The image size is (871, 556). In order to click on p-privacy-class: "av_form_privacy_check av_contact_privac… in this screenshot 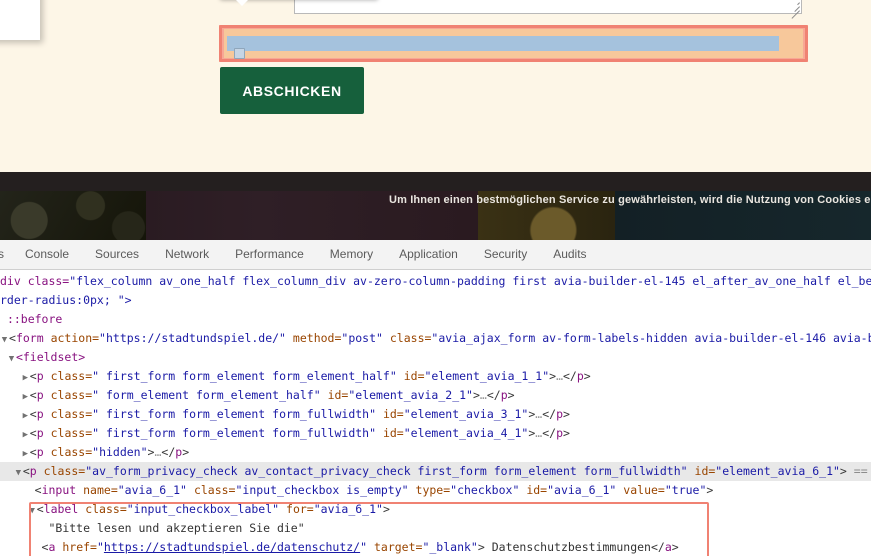, I will do `click(386, 471)`.